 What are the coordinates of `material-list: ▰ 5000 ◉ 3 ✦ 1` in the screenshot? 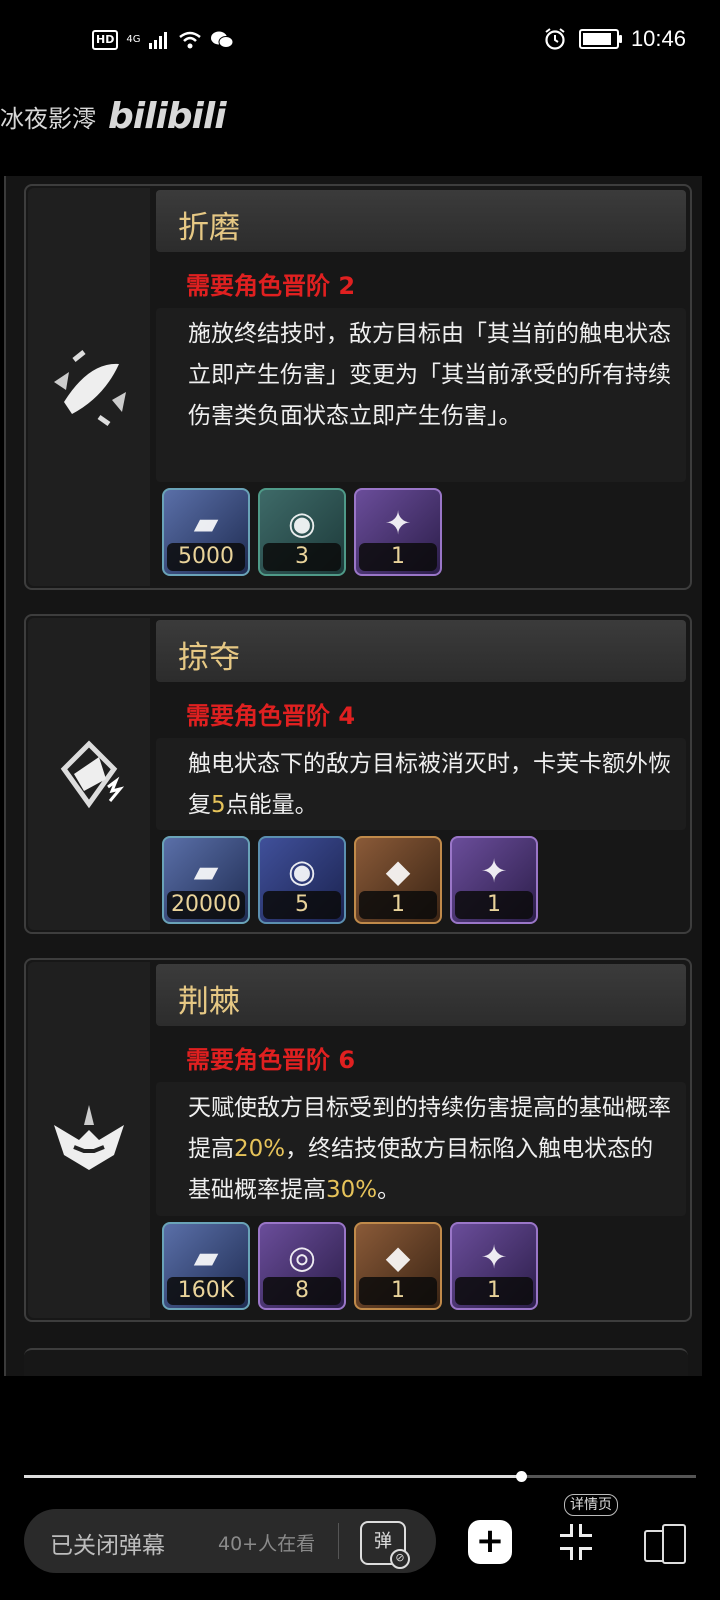 It's located at (302, 532).